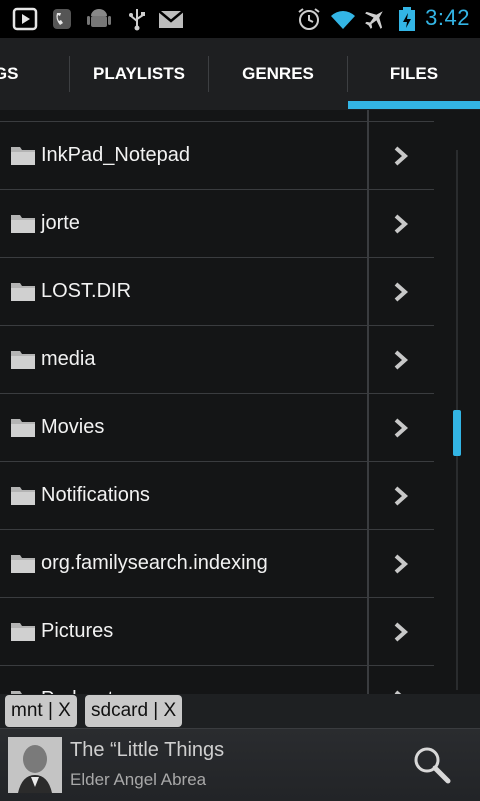  What do you see at coordinates (73, 427) in the screenshot?
I see `folder-name: Movies` at bounding box center [73, 427].